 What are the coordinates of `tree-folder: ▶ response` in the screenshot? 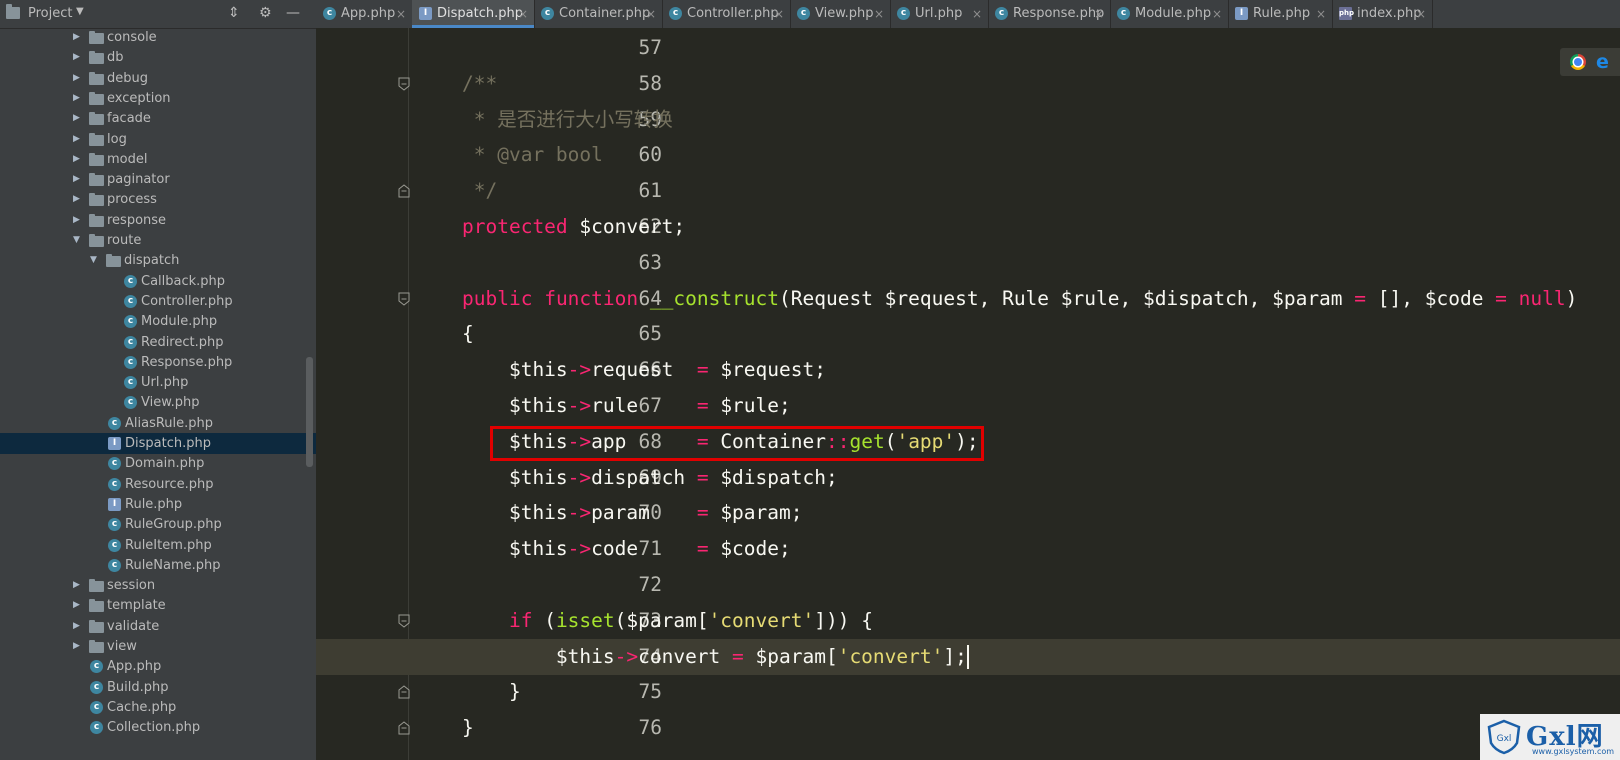 It's located at (158, 220).